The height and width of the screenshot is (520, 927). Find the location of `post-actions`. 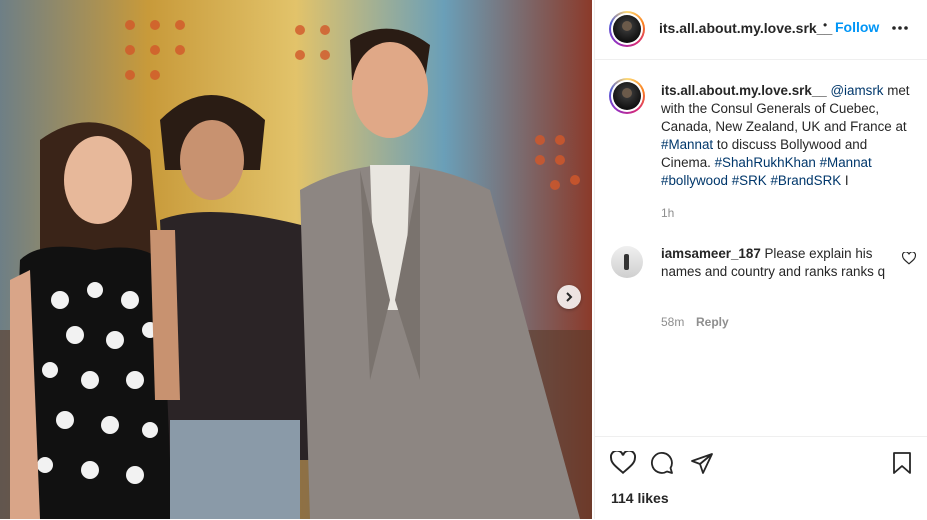

post-actions is located at coordinates (761, 478).